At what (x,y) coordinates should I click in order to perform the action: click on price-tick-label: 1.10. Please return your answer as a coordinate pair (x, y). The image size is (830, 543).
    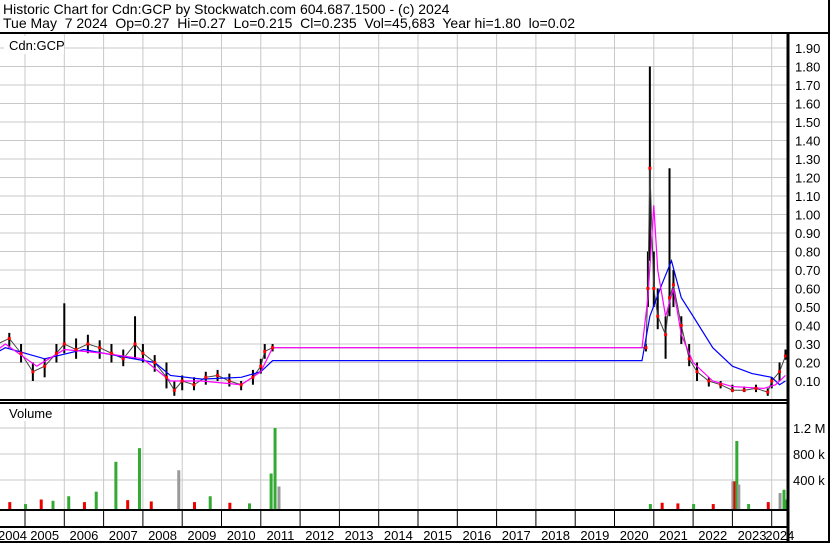
    Looking at the image, I should click on (807, 196).